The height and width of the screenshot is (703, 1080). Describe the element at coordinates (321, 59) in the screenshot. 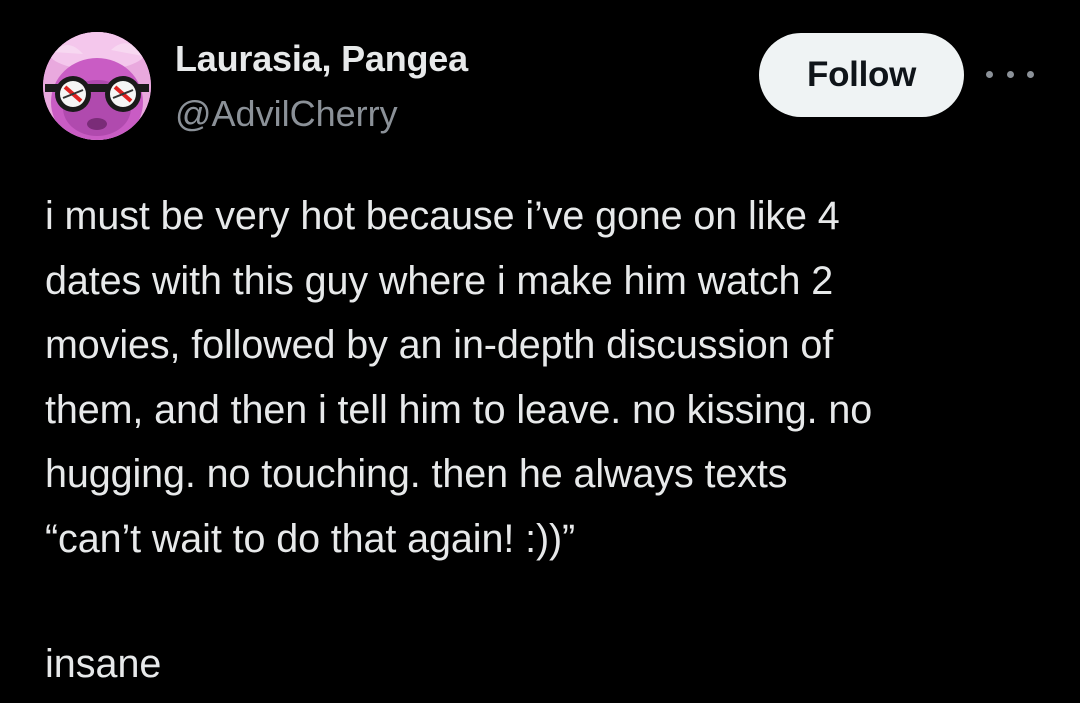

I see `author-display-name: Laurasia, Pangea` at that location.